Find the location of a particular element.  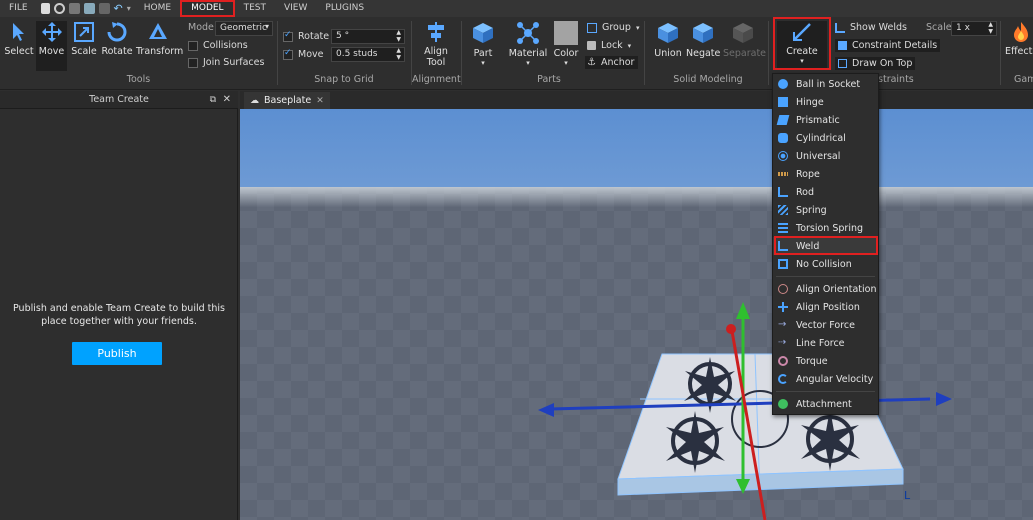

color-button: Color ▾ is located at coordinates (566, 44).